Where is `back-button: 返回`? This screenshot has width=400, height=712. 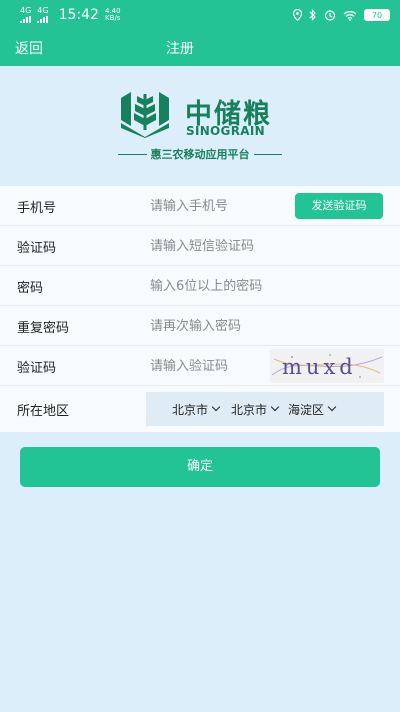
back-button: 返回 is located at coordinates (29, 48).